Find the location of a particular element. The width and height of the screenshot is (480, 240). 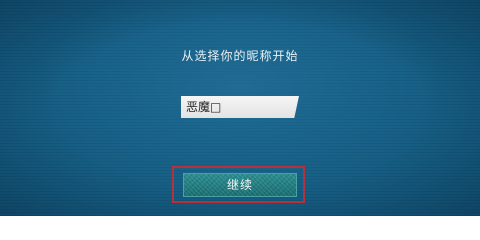

nickname-input: 恶魔□ is located at coordinates (240, 107).